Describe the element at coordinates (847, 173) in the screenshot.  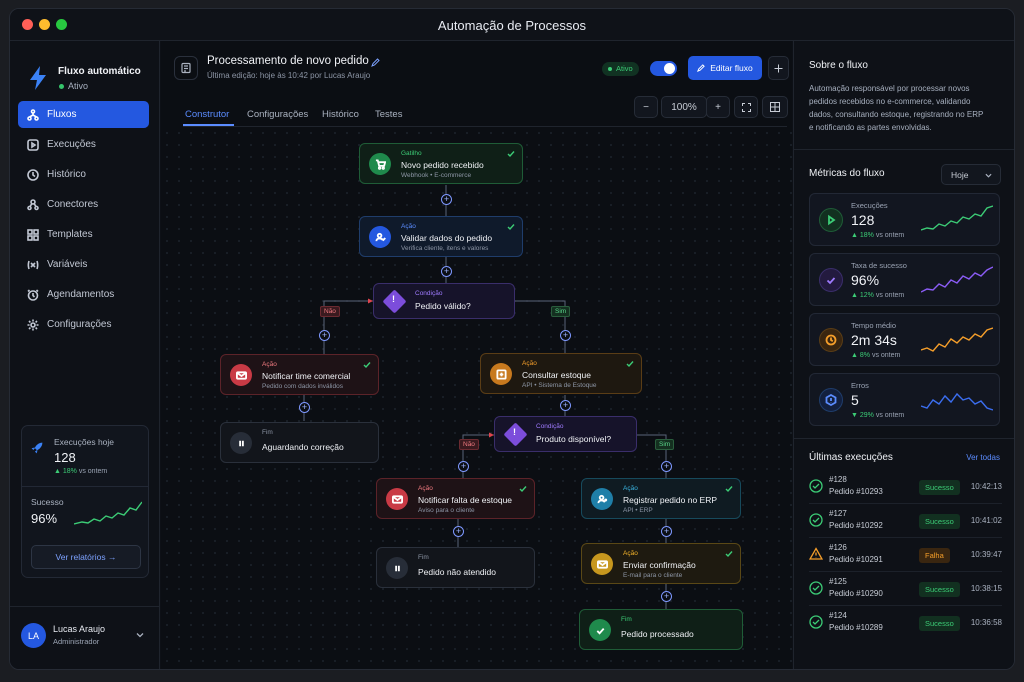
I see `metrics-title: Métricas do fluxo` at that location.